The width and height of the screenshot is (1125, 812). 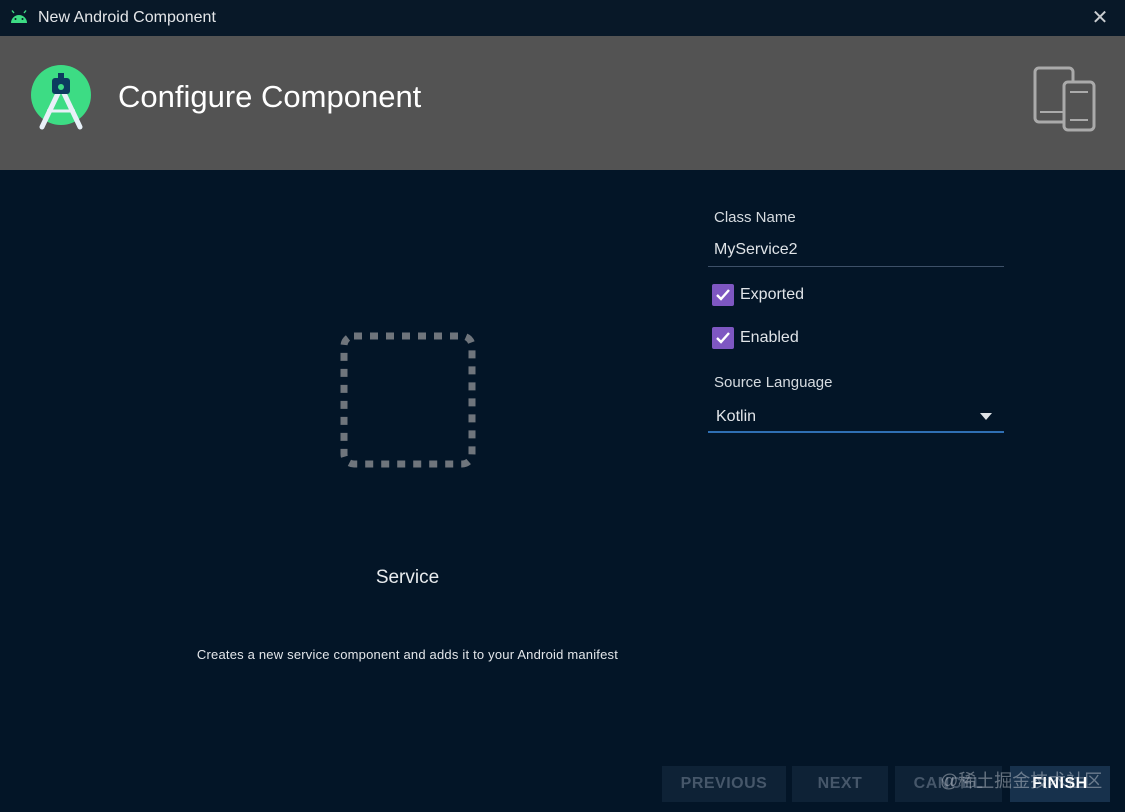 I want to click on devices-icon, so click(x=1064, y=99).